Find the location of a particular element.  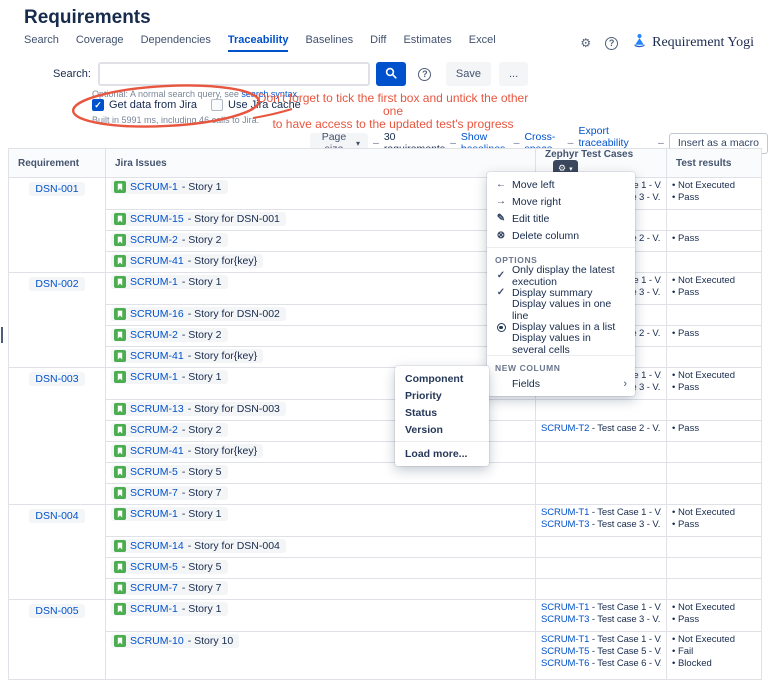

tab-traceability: Traceability is located at coordinates (258, 43).